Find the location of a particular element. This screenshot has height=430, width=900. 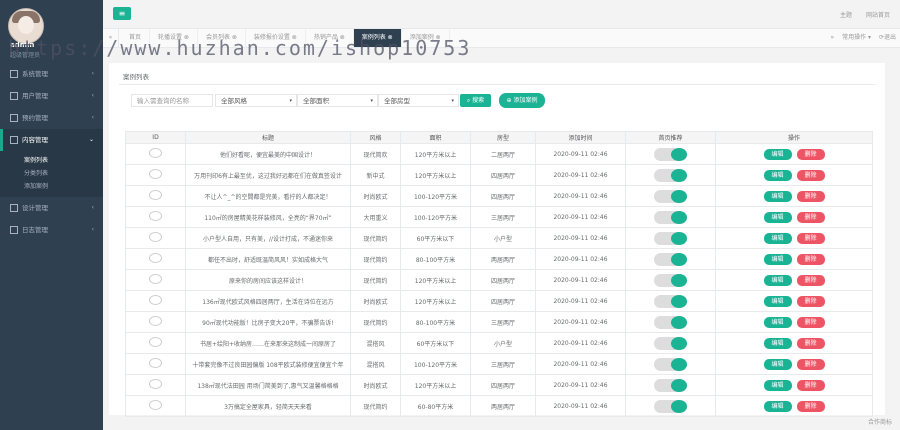

layout-cell: 四居两厅 is located at coordinates (503, 280).